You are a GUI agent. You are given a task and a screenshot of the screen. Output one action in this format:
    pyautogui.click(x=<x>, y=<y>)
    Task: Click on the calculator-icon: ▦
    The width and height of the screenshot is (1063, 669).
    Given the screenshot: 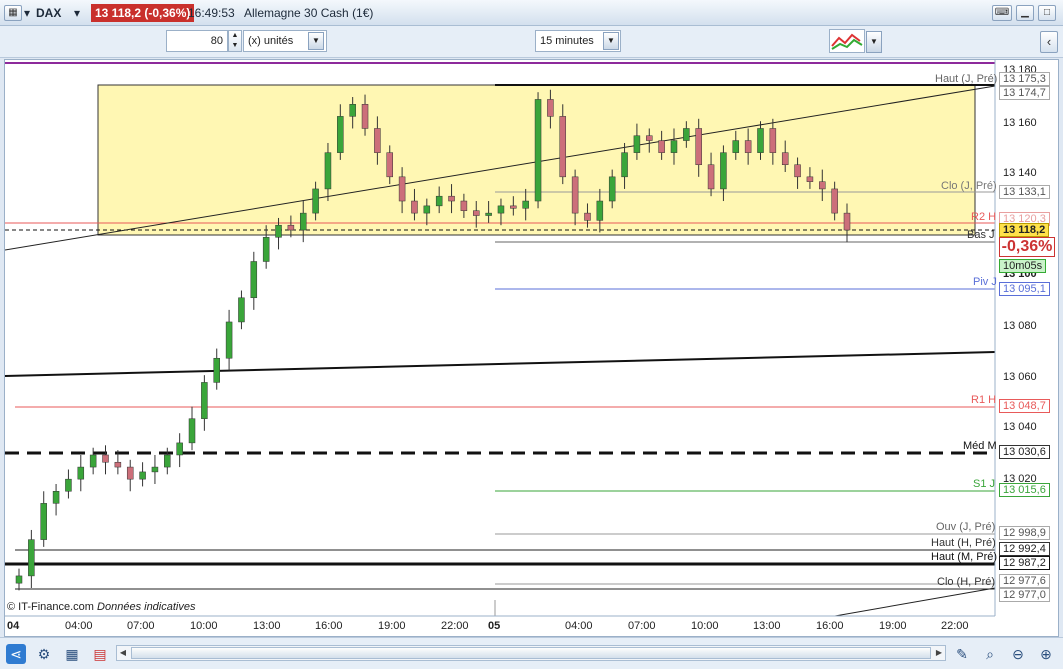 What is the action you would take?
    pyautogui.click(x=72, y=654)
    